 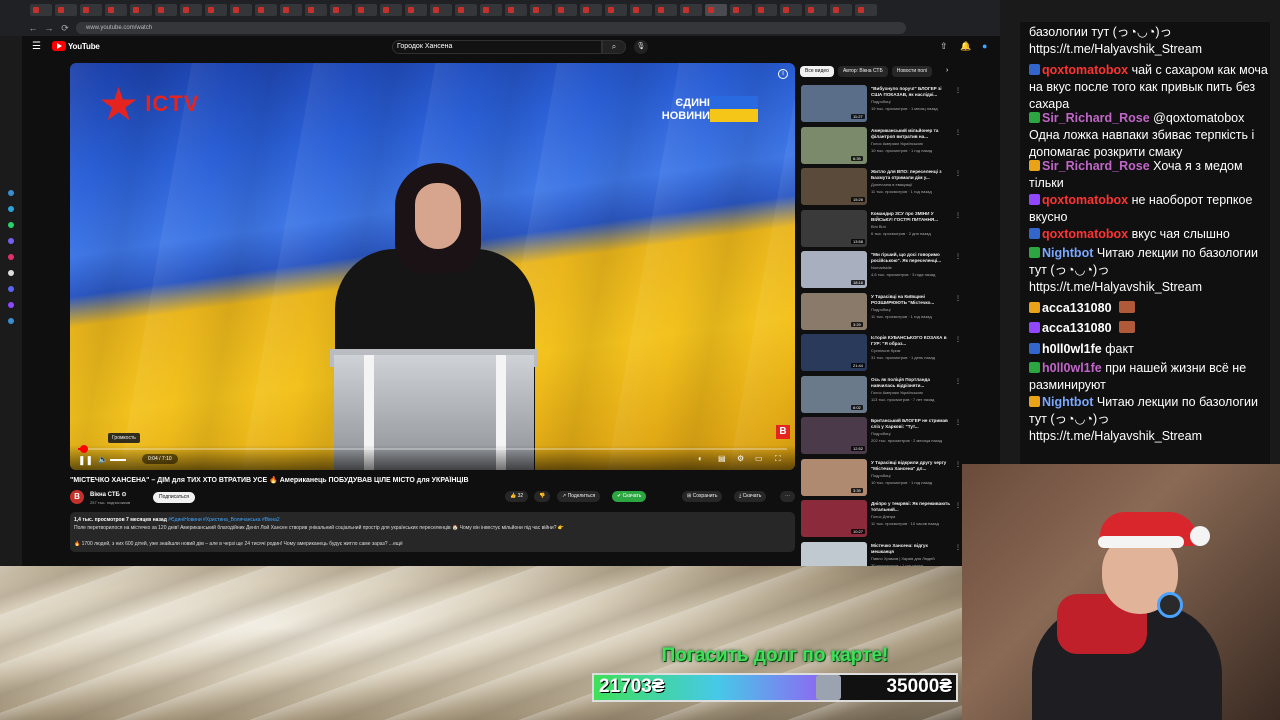 I want to click on channel-avatar: B, so click(x=77, y=497).